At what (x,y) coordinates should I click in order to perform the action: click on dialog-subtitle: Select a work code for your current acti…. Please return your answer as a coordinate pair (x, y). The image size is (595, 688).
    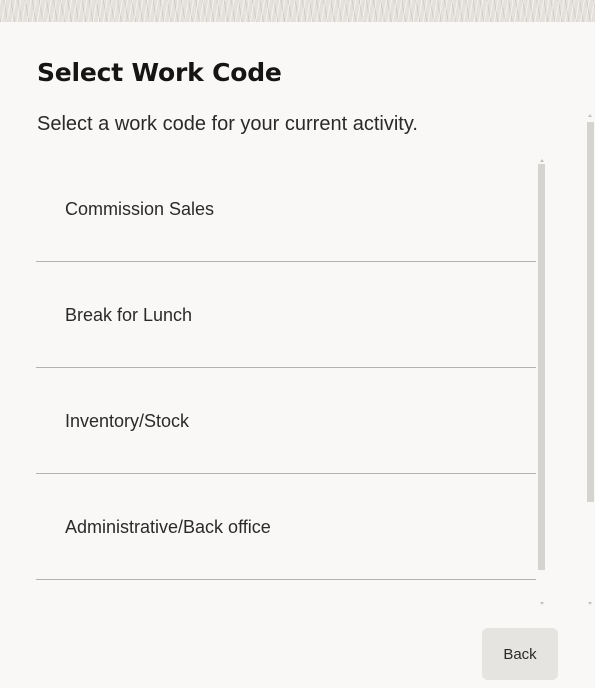
    Looking at the image, I should click on (227, 124).